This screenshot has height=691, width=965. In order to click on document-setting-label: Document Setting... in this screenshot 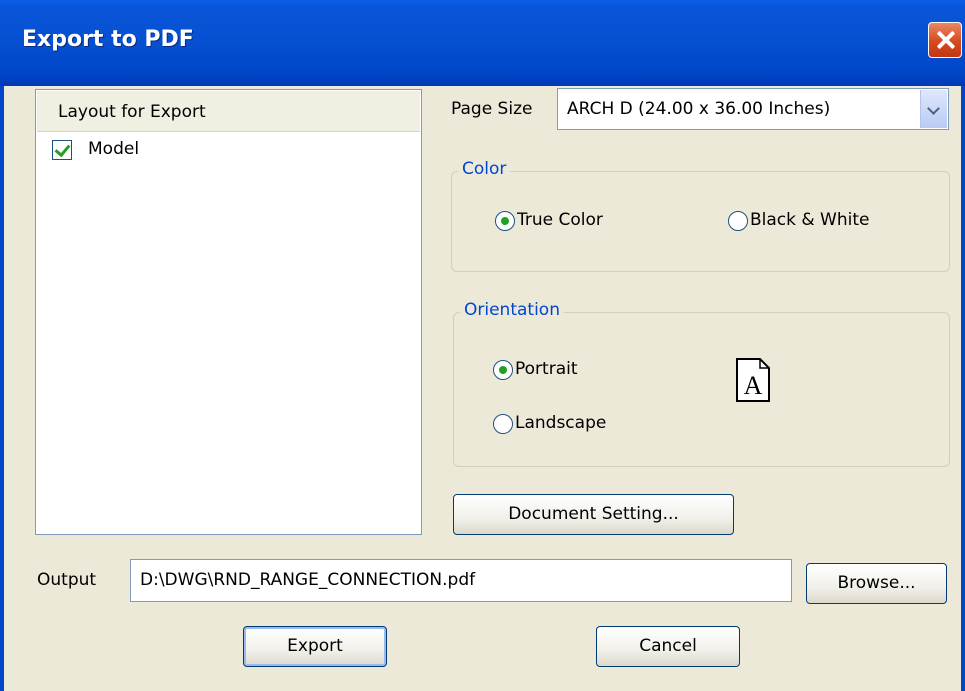, I will do `click(593, 514)`.